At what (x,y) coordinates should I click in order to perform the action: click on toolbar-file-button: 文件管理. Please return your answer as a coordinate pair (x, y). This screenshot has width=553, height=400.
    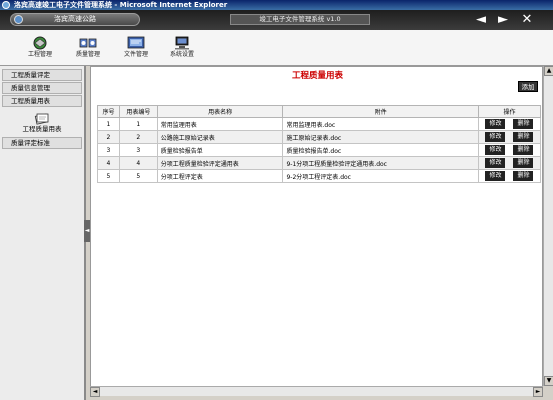
    Looking at the image, I should click on (136, 50).